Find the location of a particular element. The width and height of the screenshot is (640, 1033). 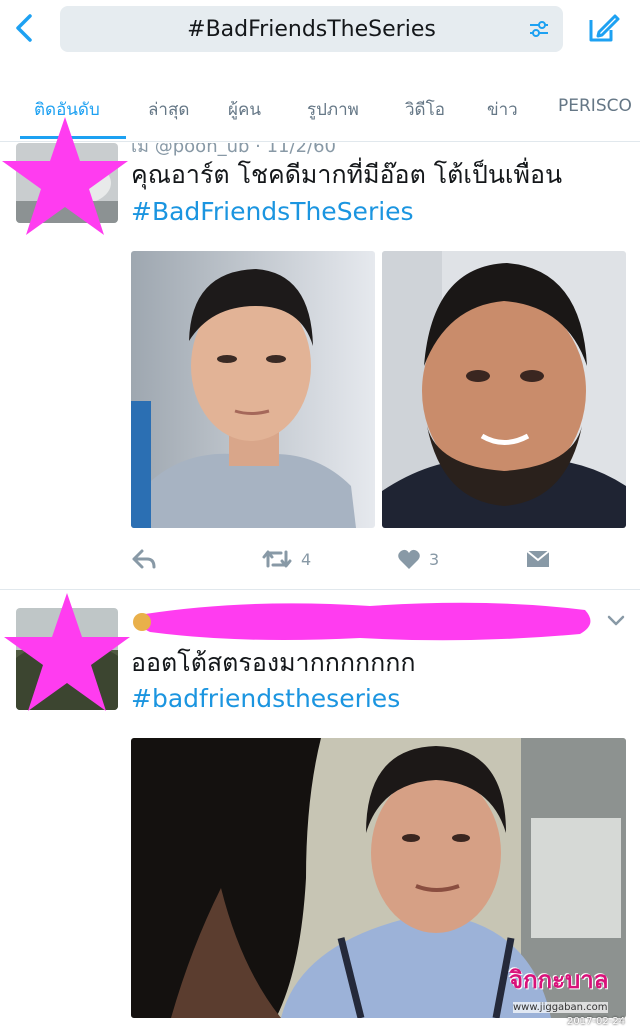

dm-button is located at coordinates (538, 559).